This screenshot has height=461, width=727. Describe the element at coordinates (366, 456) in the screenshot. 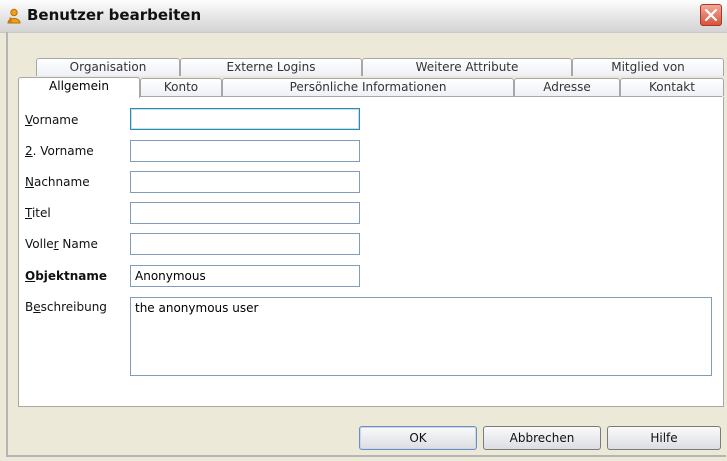

I see `window-border-bottom` at that location.